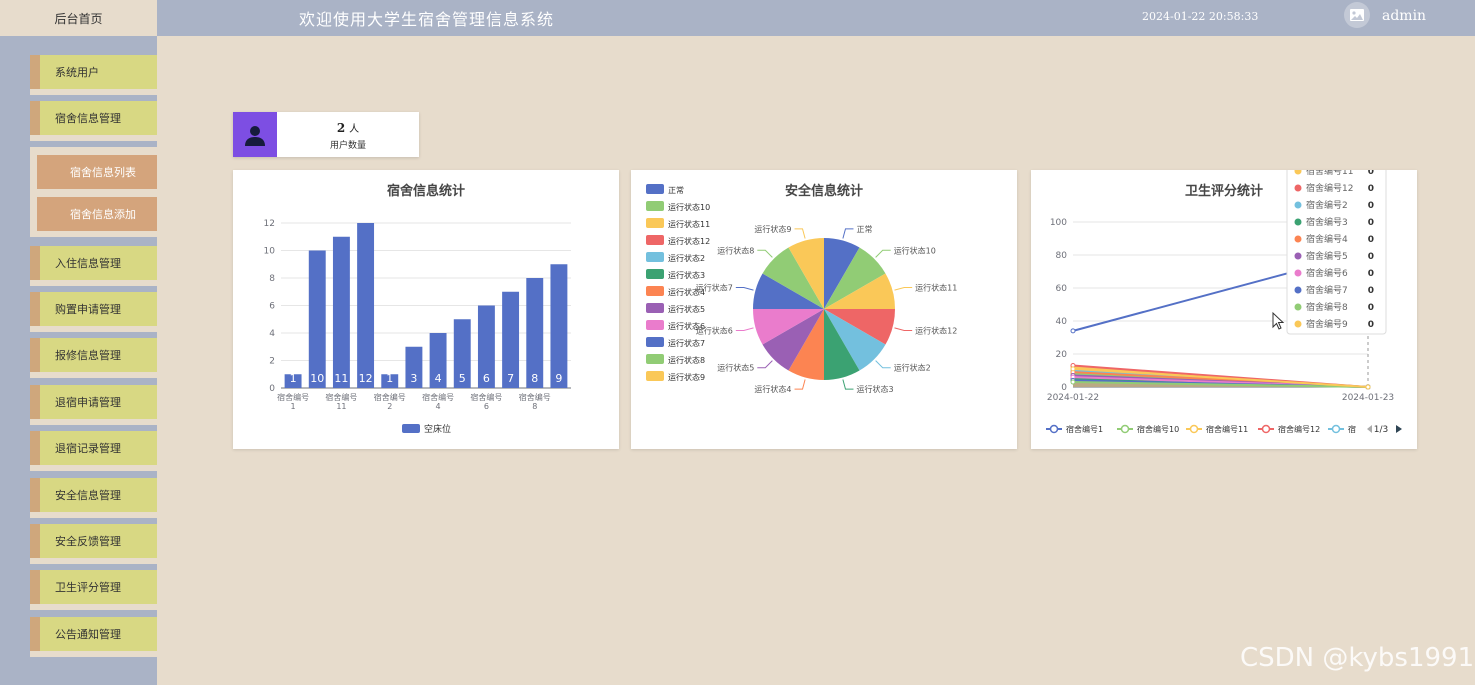 The width and height of the screenshot is (1475, 685). I want to click on sidebar-item-repair: 报修信息管理, so click(93, 358).